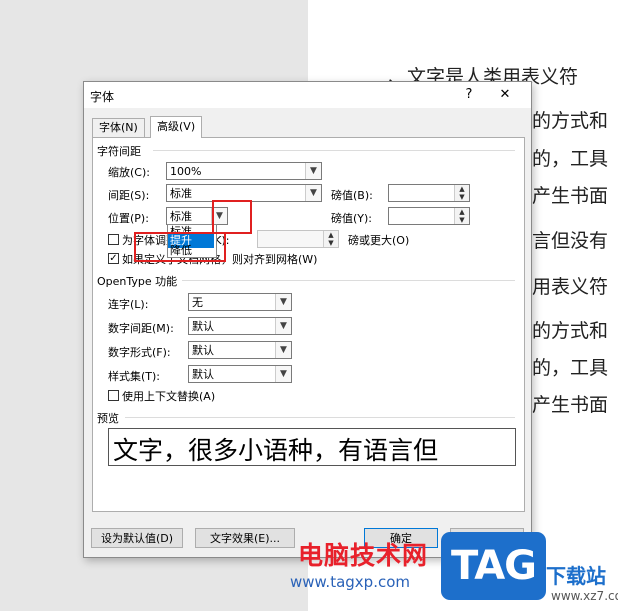 The height and width of the screenshot is (611, 618). What do you see at coordinates (352, 195) in the screenshot?
I see `spacing-by-label: 磅值(B):` at bounding box center [352, 195].